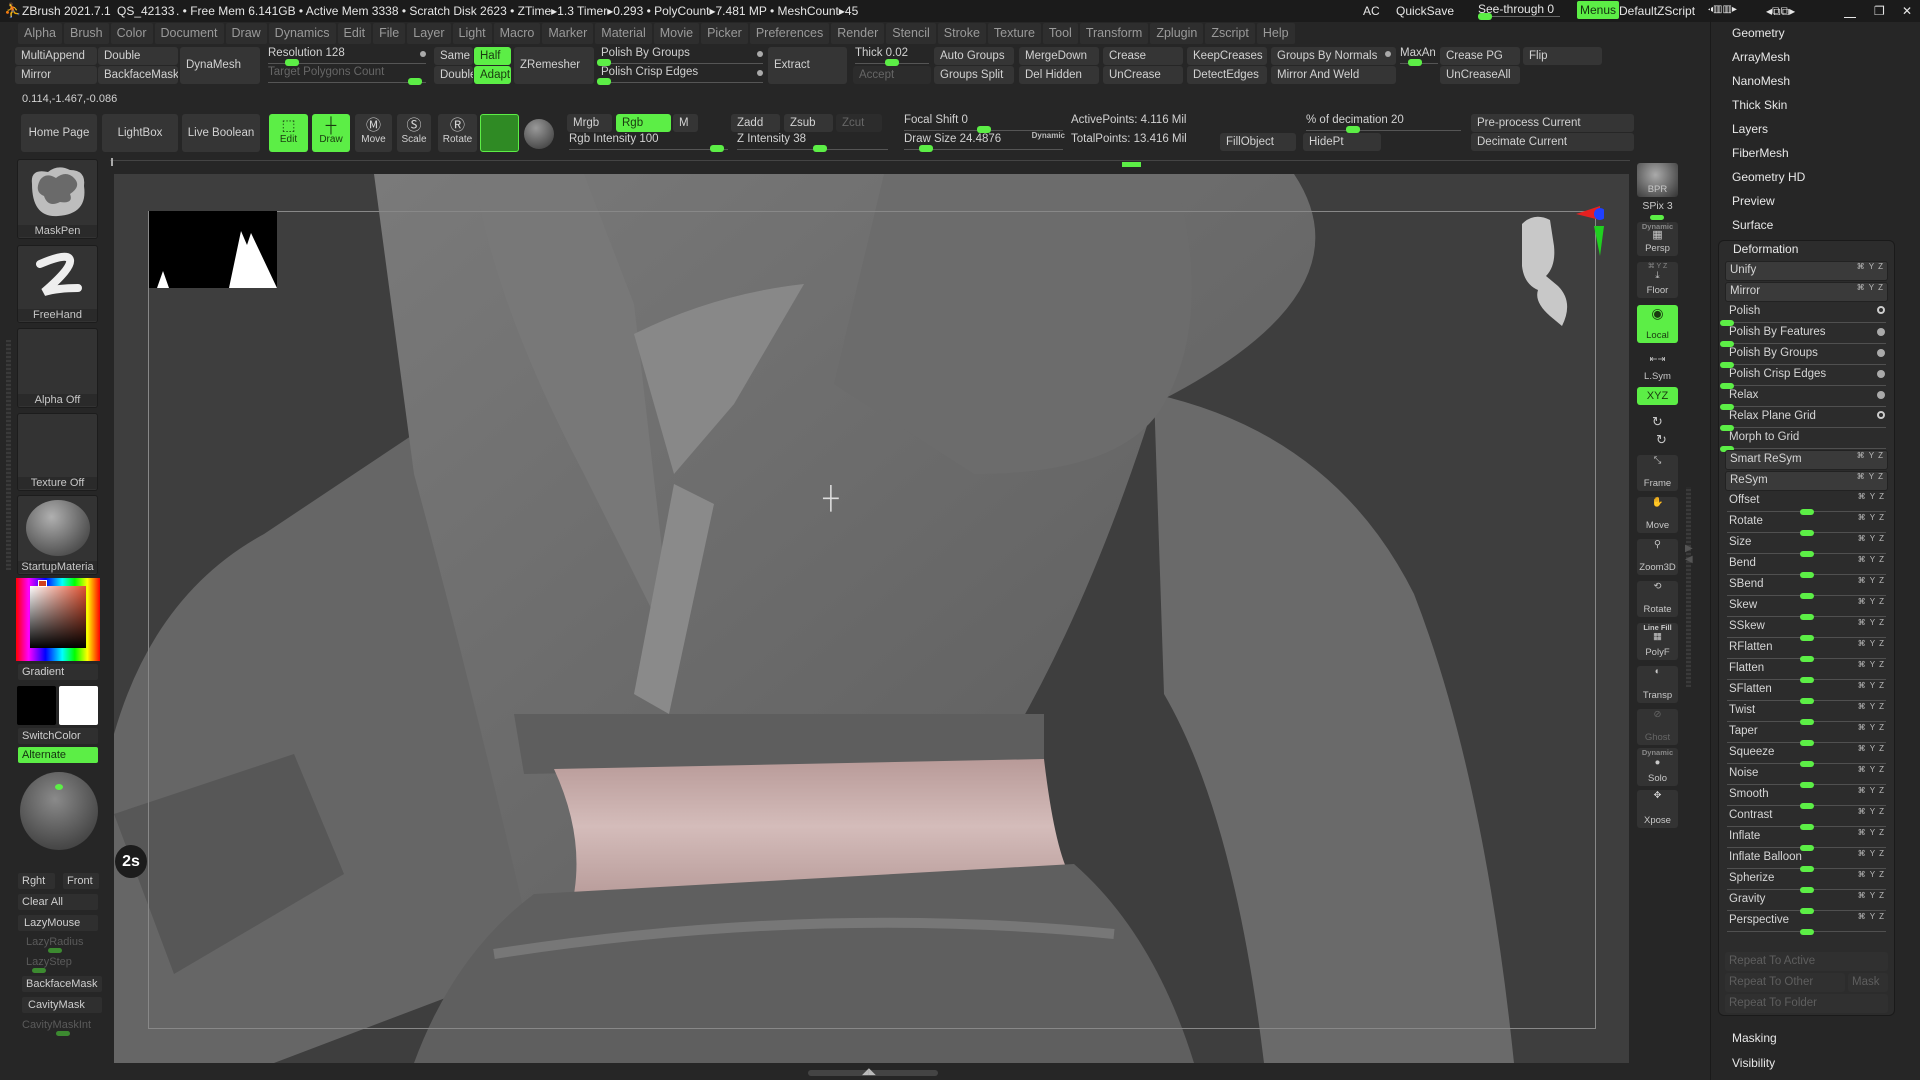 The width and height of the screenshot is (1920, 1080). What do you see at coordinates (892, 56) in the screenshot?
I see `thick-slider: Thick 0.02` at bounding box center [892, 56].